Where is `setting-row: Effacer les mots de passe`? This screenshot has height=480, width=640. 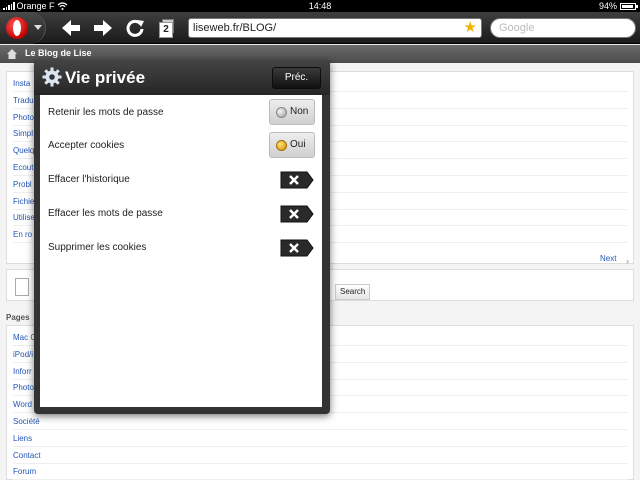
setting-row: Effacer les mots de passe is located at coordinates (181, 214).